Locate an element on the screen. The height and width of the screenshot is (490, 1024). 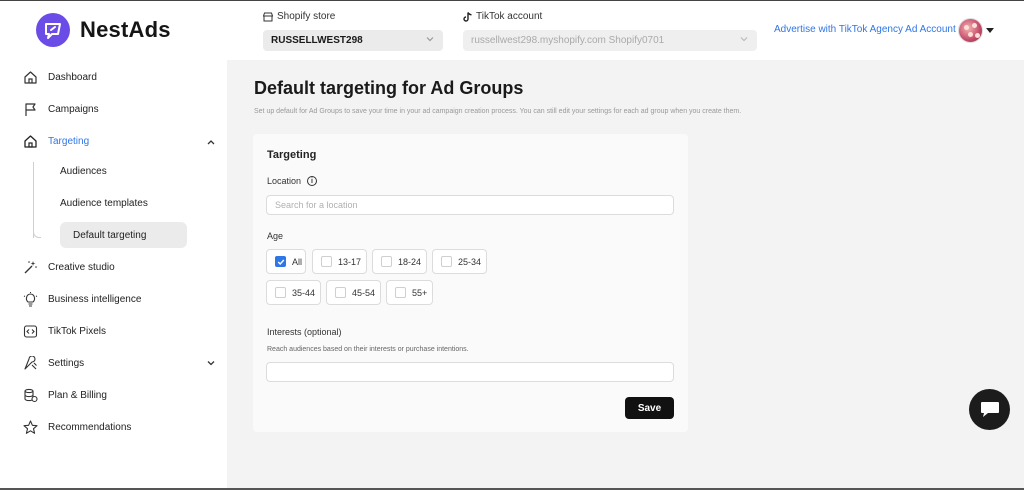
age-option-label: 35-44 is located at coordinates (304, 292).